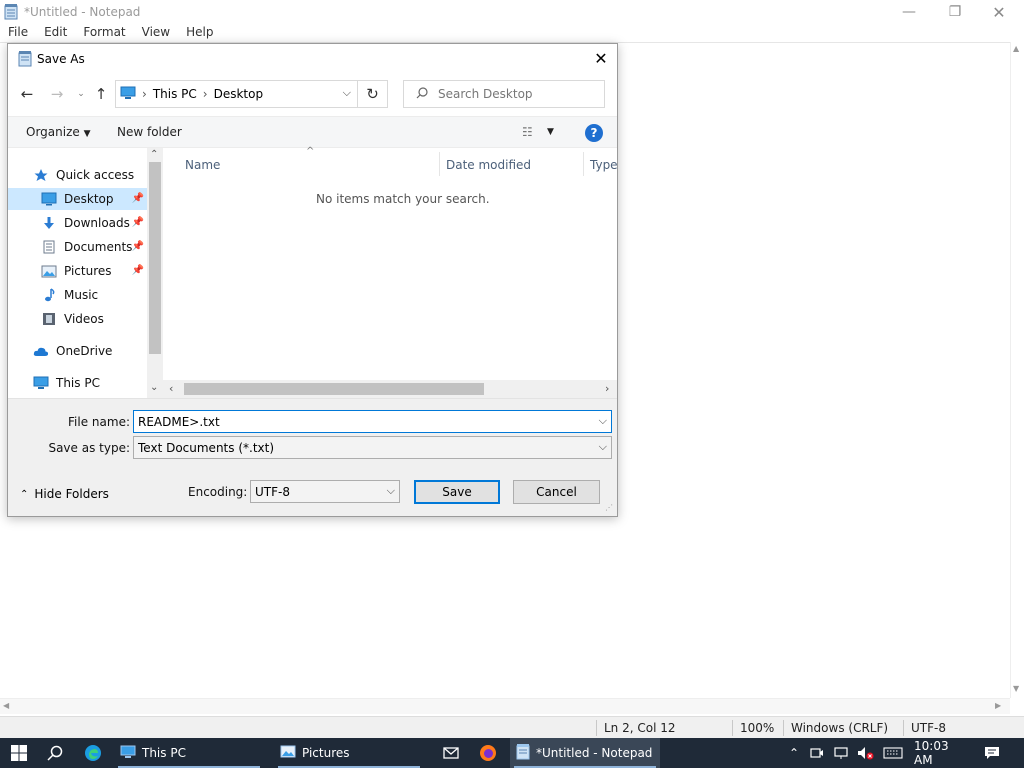 The height and width of the screenshot is (768, 1024). I want to click on network-icon, so click(841, 753).